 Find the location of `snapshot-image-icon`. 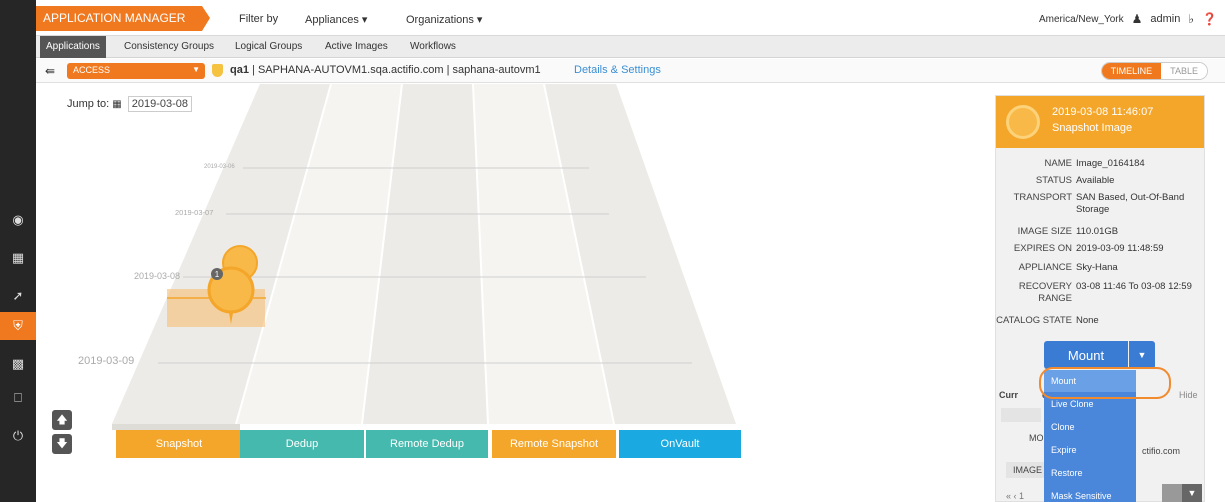

snapshot-image-icon is located at coordinates (1023, 122).